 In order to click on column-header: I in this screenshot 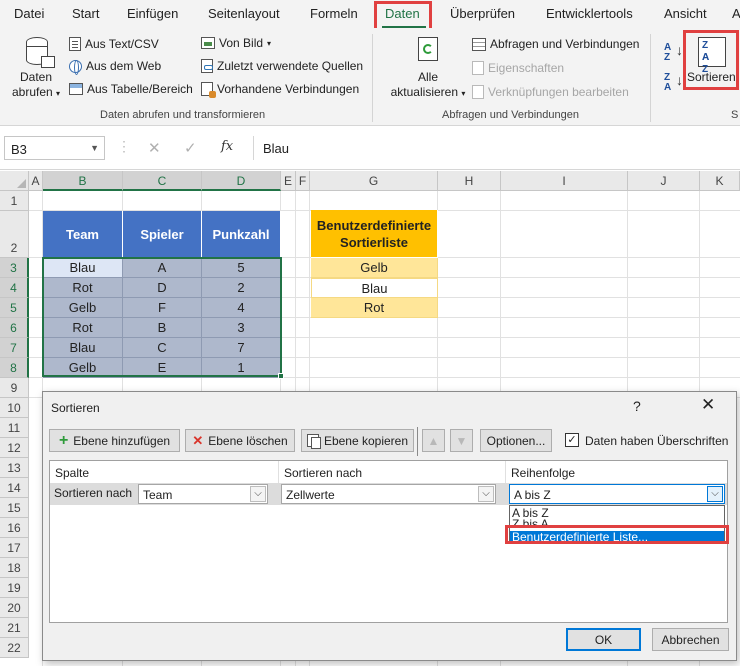, I will do `click(564, 181)`.